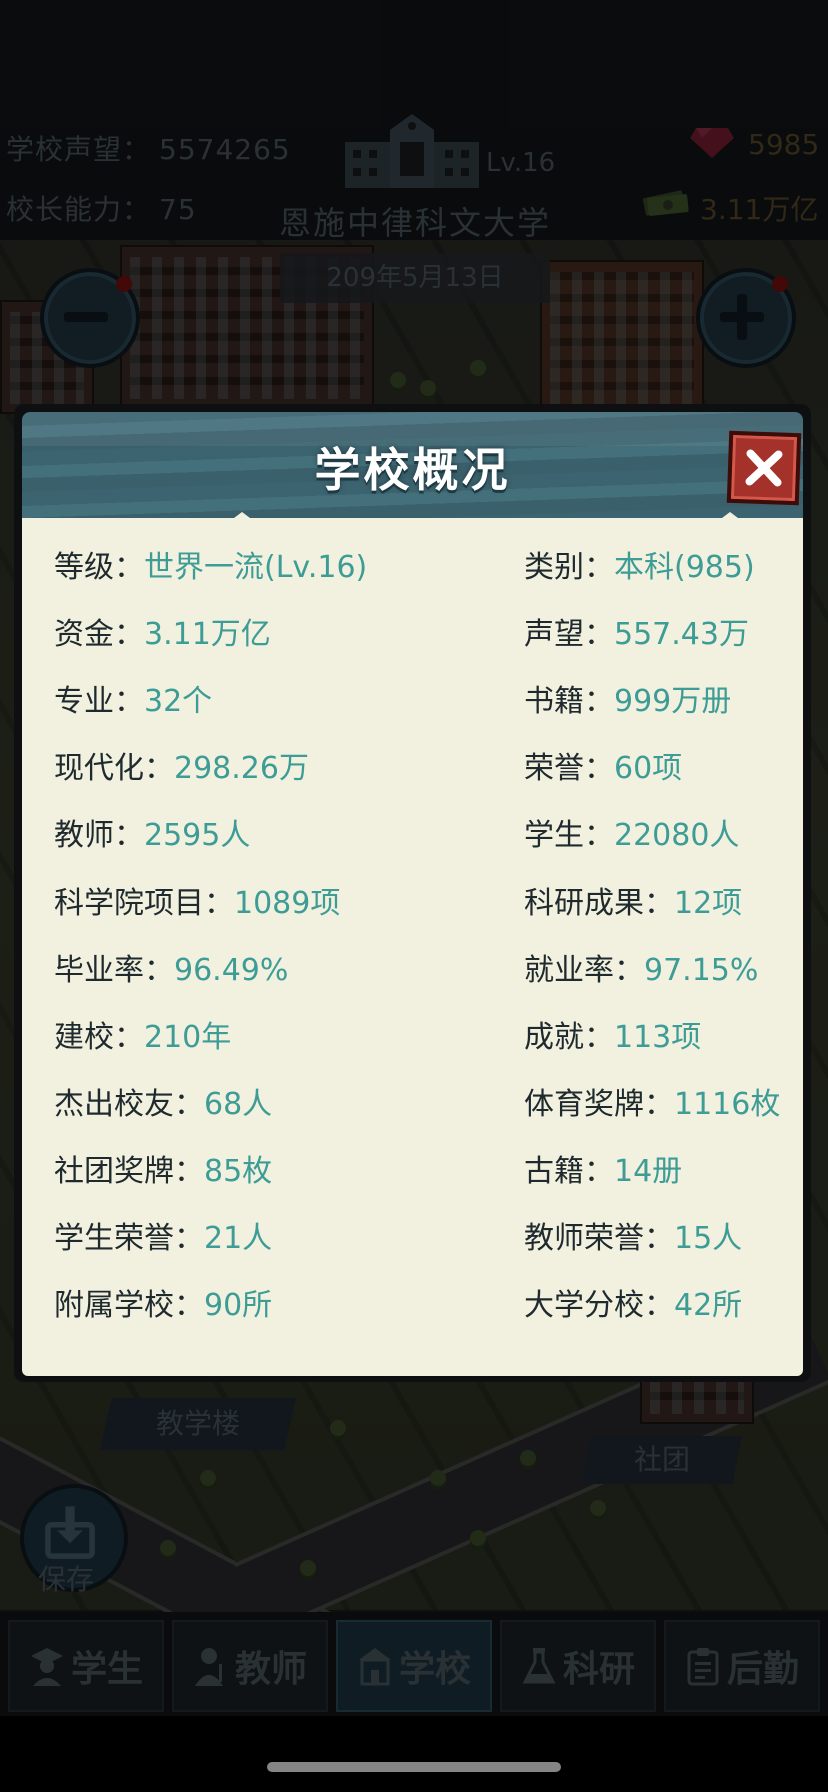  Describe the element at coordinates (99, 836) in the screenshot. I see `stat-label: 教师：` at that location.